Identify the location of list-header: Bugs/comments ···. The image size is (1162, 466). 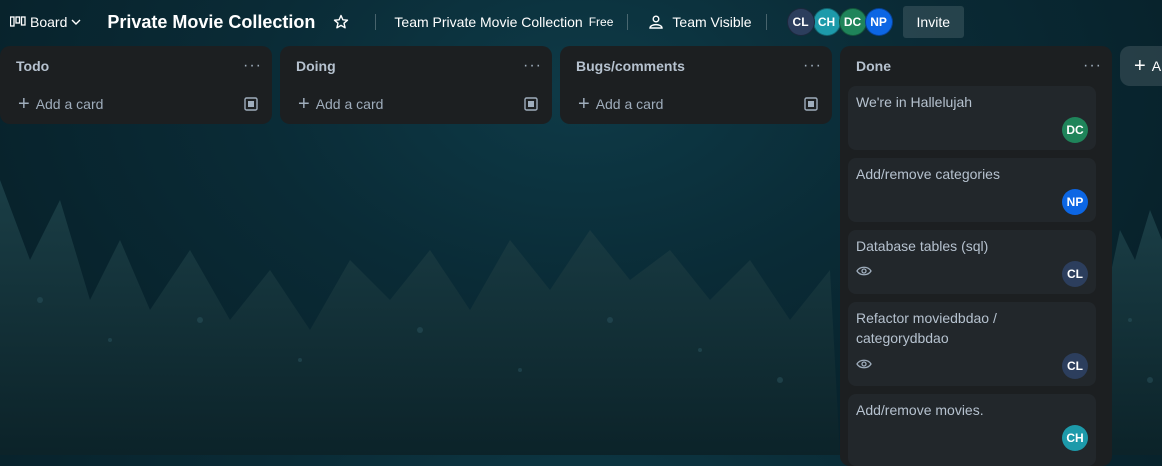
(696, 66).